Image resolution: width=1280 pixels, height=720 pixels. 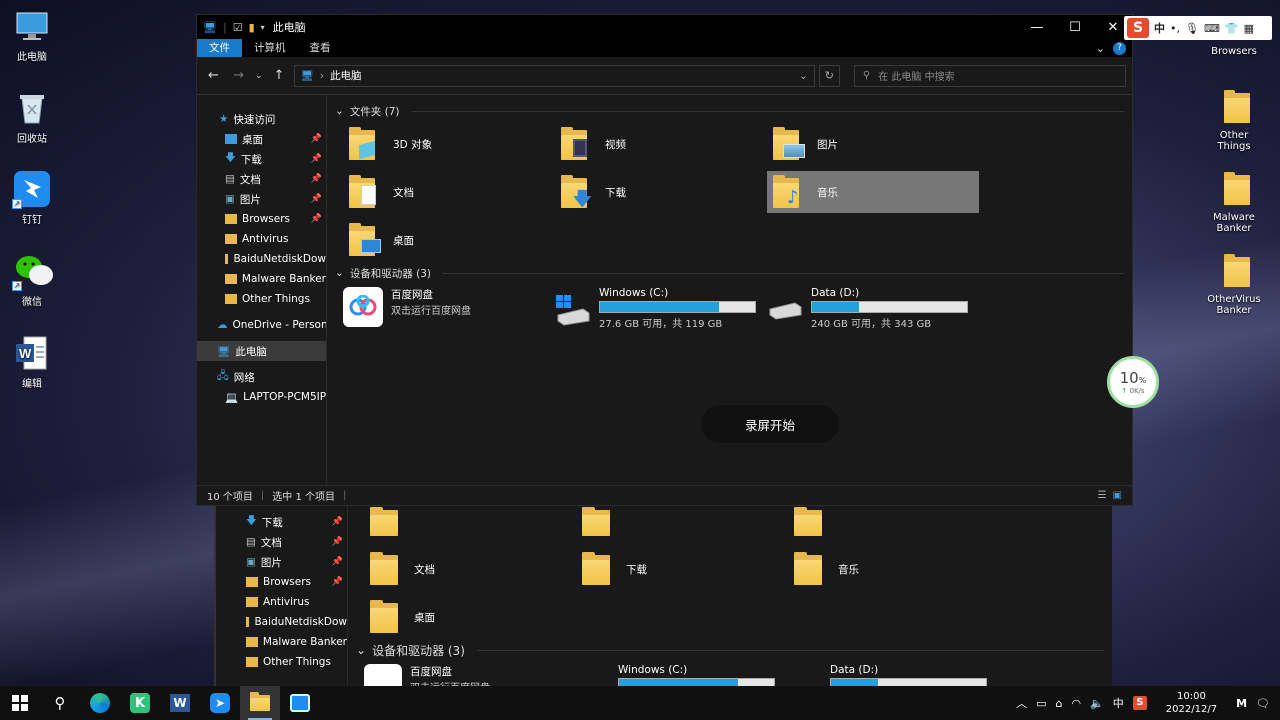 I want to click on folders-group-header: ⌄ 文件夹 (7), so click(x=729, y=111).